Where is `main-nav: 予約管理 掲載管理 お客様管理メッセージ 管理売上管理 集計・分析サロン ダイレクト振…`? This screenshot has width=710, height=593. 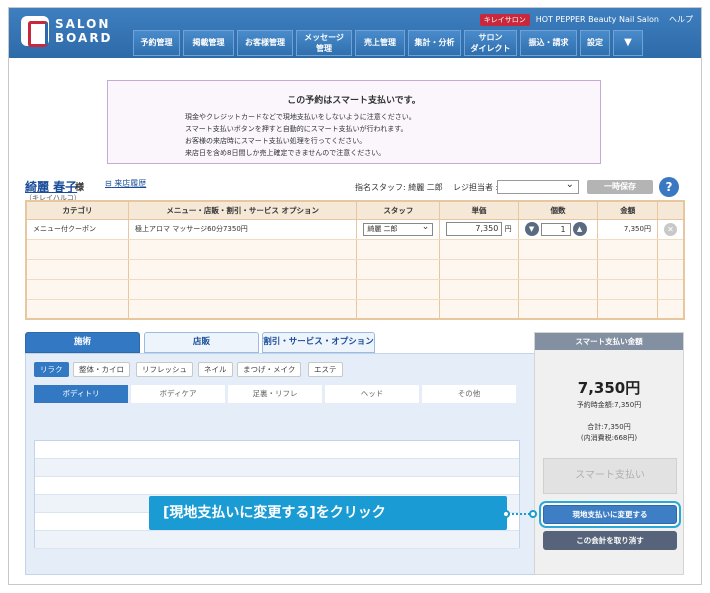
main-nav: 予約管理 掲載管理 お客様管理メッセージ 管理売上管理 集計・分析サロン ダイレクト振… is located at coordinates (389, 43).